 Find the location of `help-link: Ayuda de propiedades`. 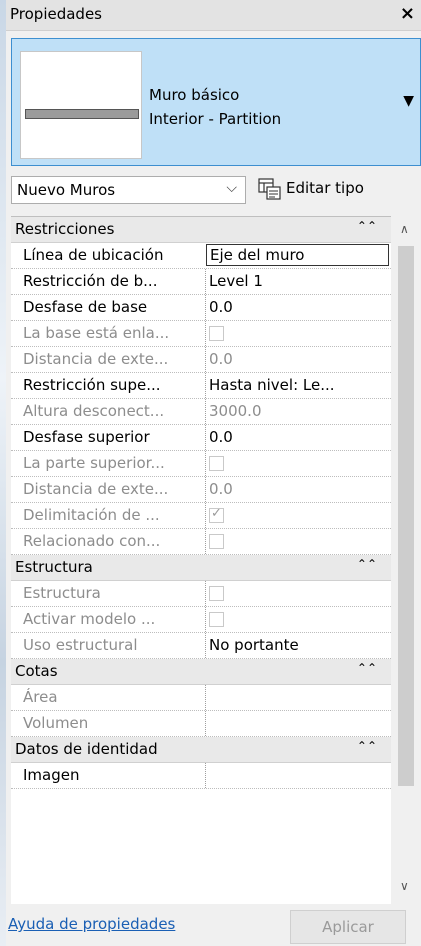

help-link: Ayuda de propiedades is located at coordinates (91, 924).